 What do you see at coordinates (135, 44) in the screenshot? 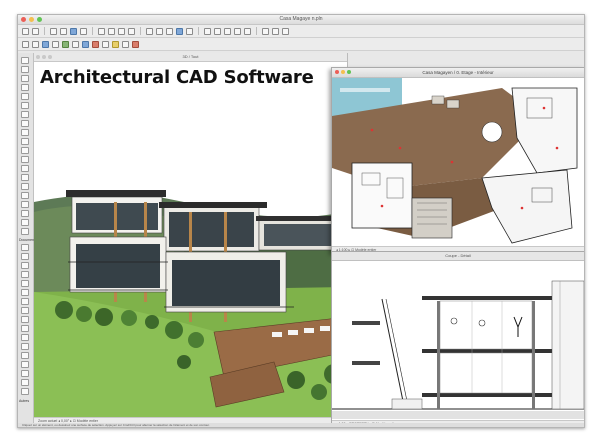
I see `delete-icon` at bounding box center [135, 44].